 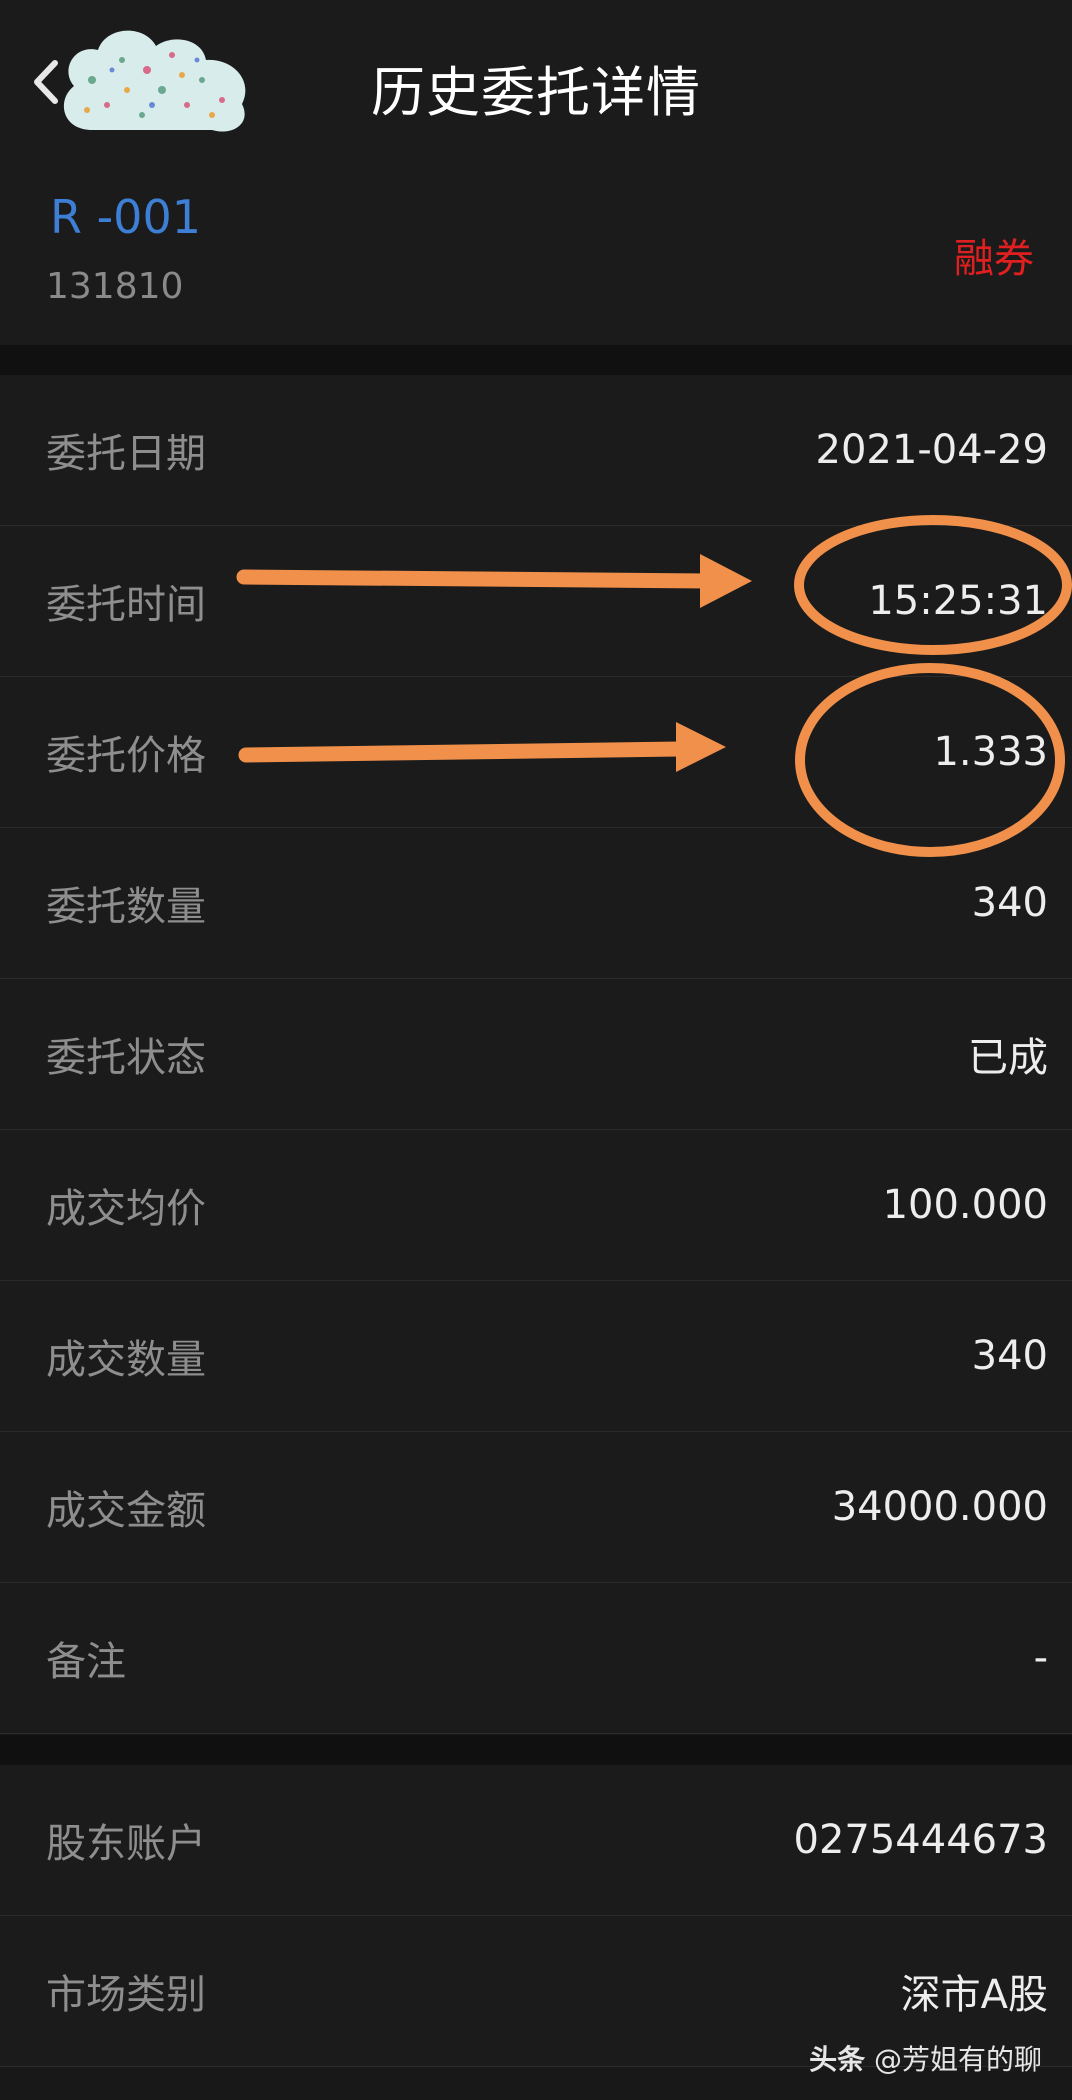 I want to click on top-bar: 历史委托详情, so click(x=536, y=85).